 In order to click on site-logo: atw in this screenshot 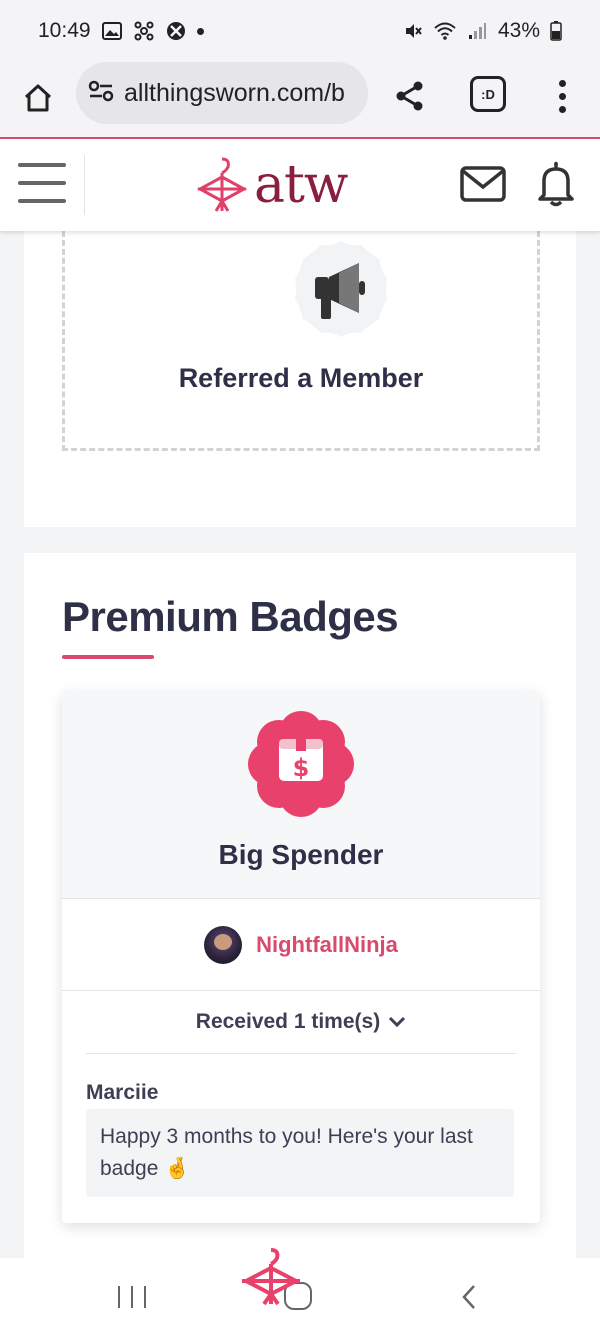, I will do `click(271, 185)`.